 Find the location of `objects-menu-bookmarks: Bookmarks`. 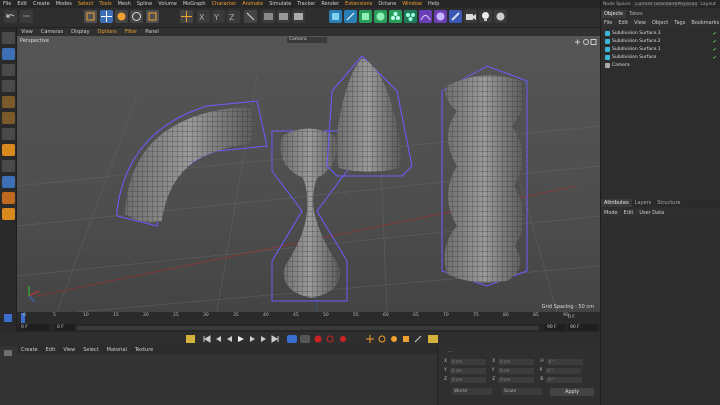

objects-menu-bookmarks: Bookmarks is located at coordinates (704, 23).